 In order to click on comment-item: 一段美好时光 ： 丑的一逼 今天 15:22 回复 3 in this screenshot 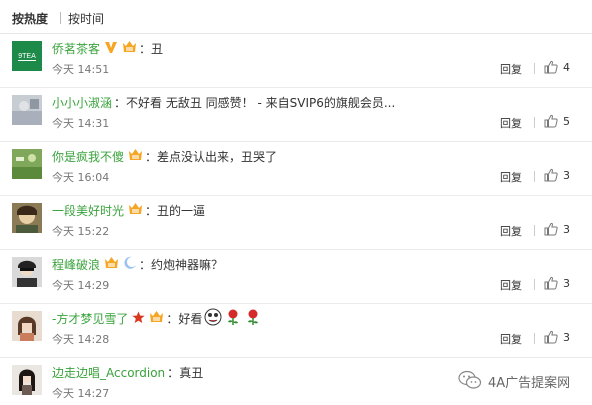, I will do `click(296, 223)`.